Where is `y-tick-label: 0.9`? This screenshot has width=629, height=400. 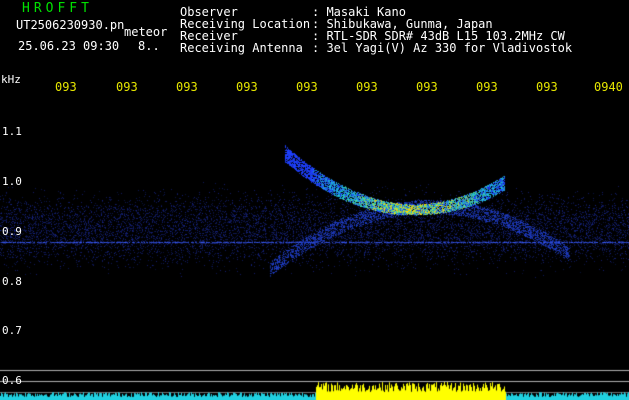 y-tick-label: 0.9 is located at coordinates (12, 231).